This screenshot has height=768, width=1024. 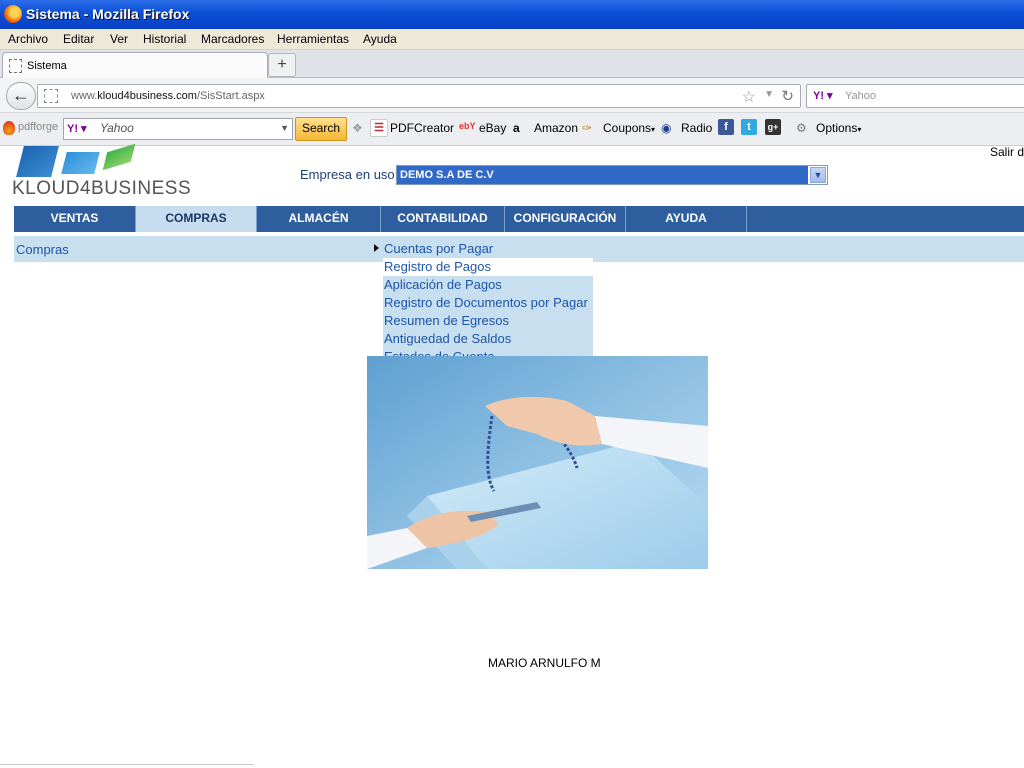 I want to click on coupons-button: Coupons▾, so click(x=629, y=128).